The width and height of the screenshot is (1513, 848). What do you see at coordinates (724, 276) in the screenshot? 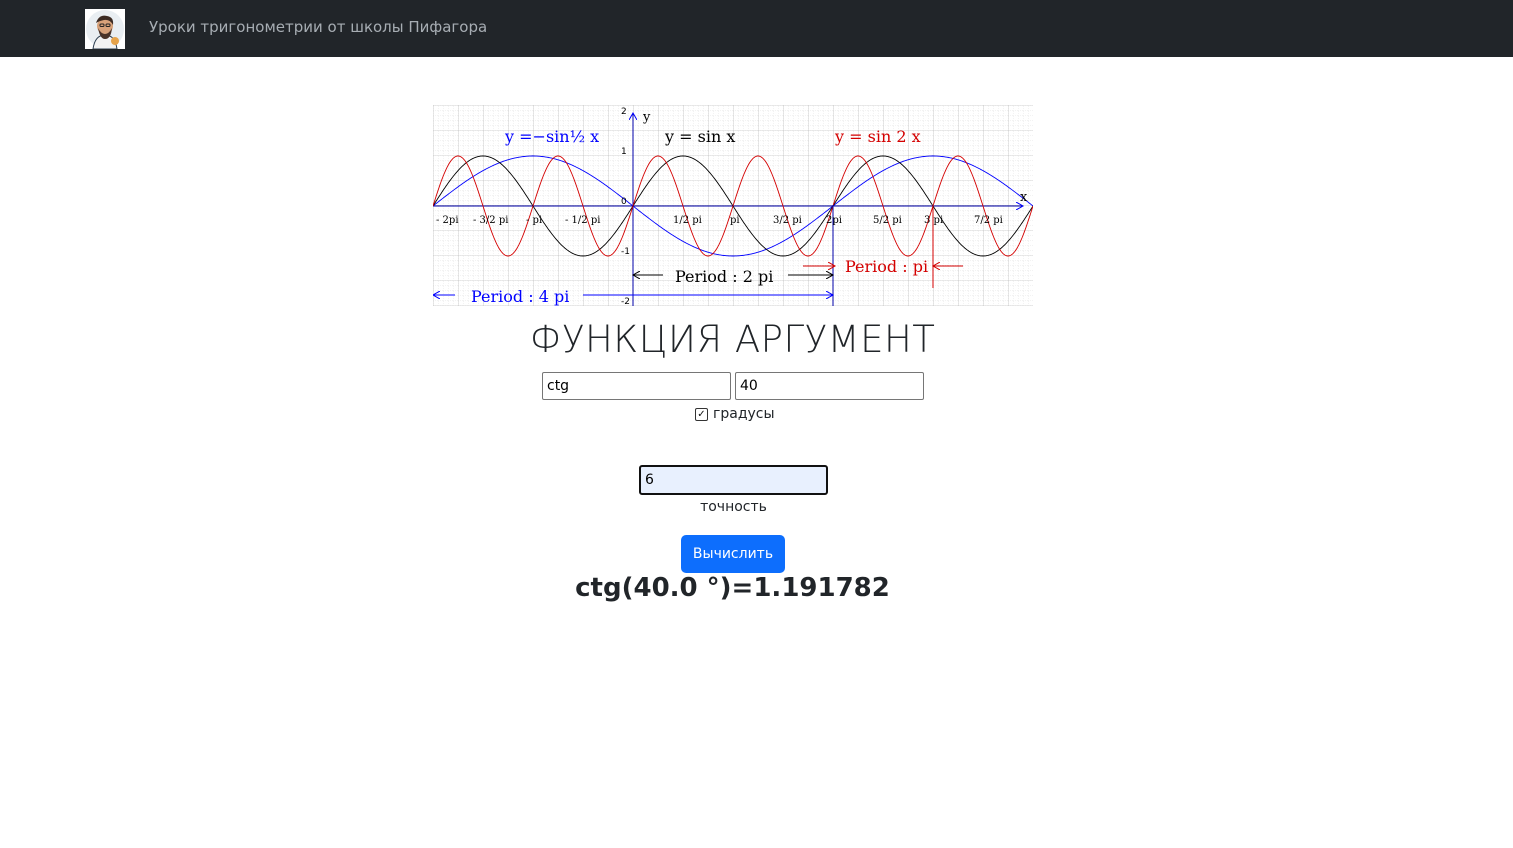
I see `period-black-label: Period : 2 pi` at bounding box center [724, 276].